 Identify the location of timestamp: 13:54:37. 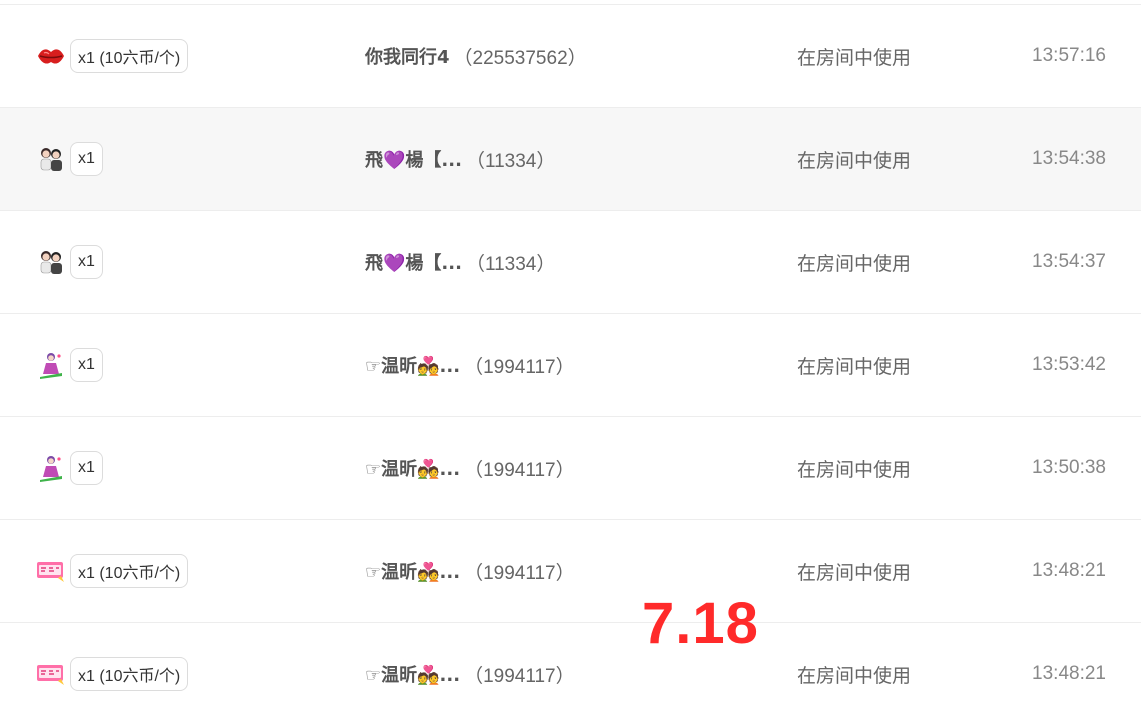
(1069, 261).